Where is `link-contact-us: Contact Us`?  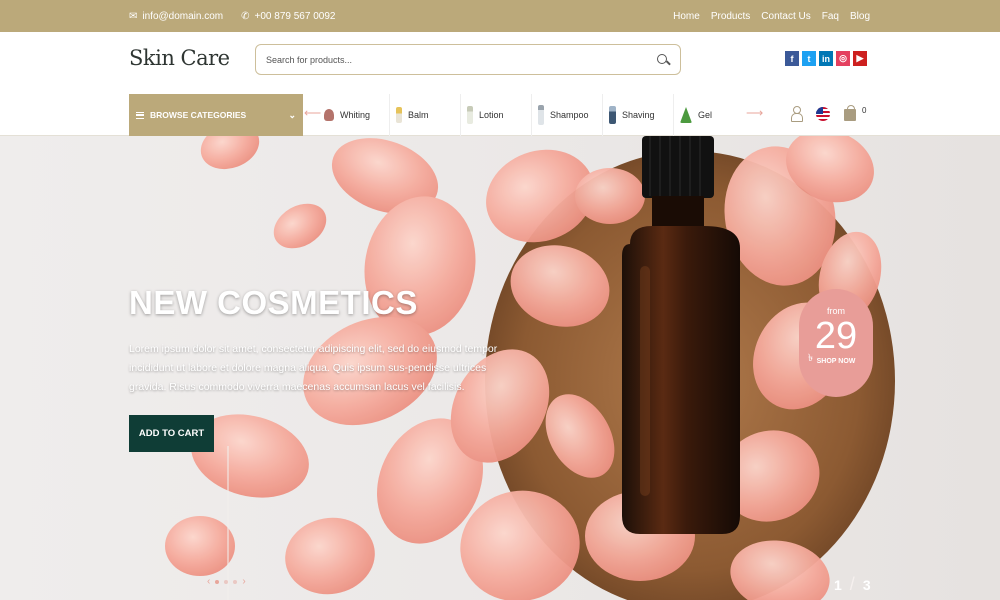 link-contact-us: Contact Us is located at coordinates (785, 16).